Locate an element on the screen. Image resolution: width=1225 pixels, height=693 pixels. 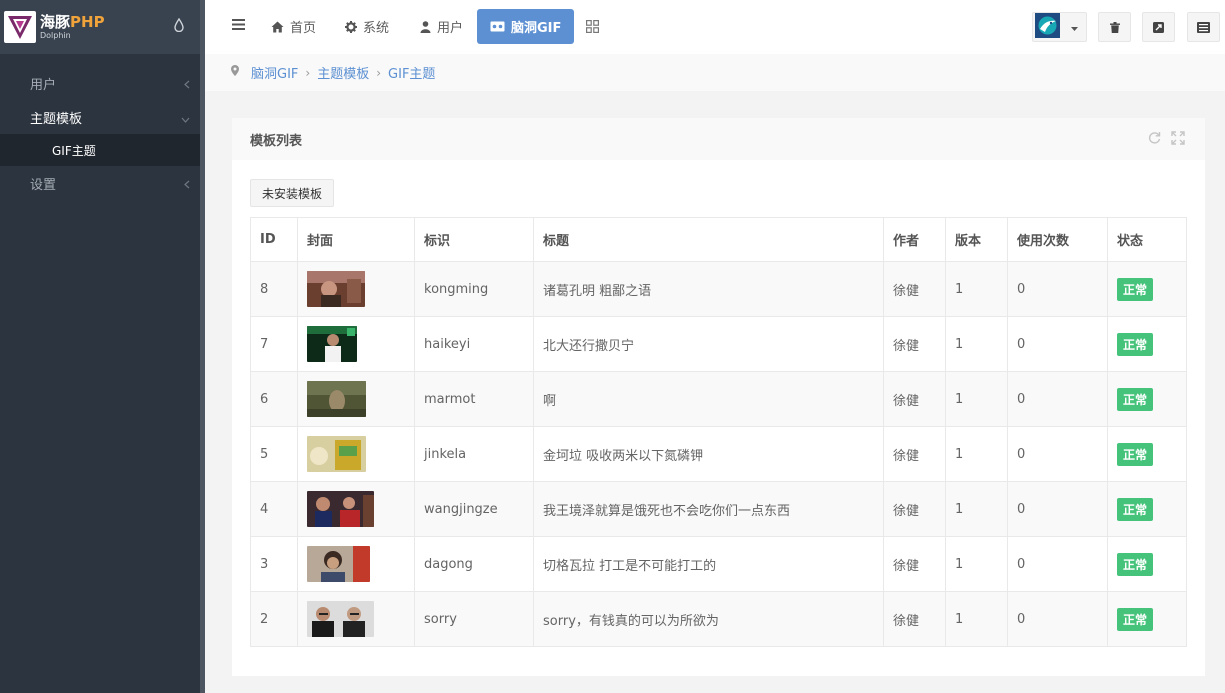
trash-icon is located at coordinates (1114, 27).